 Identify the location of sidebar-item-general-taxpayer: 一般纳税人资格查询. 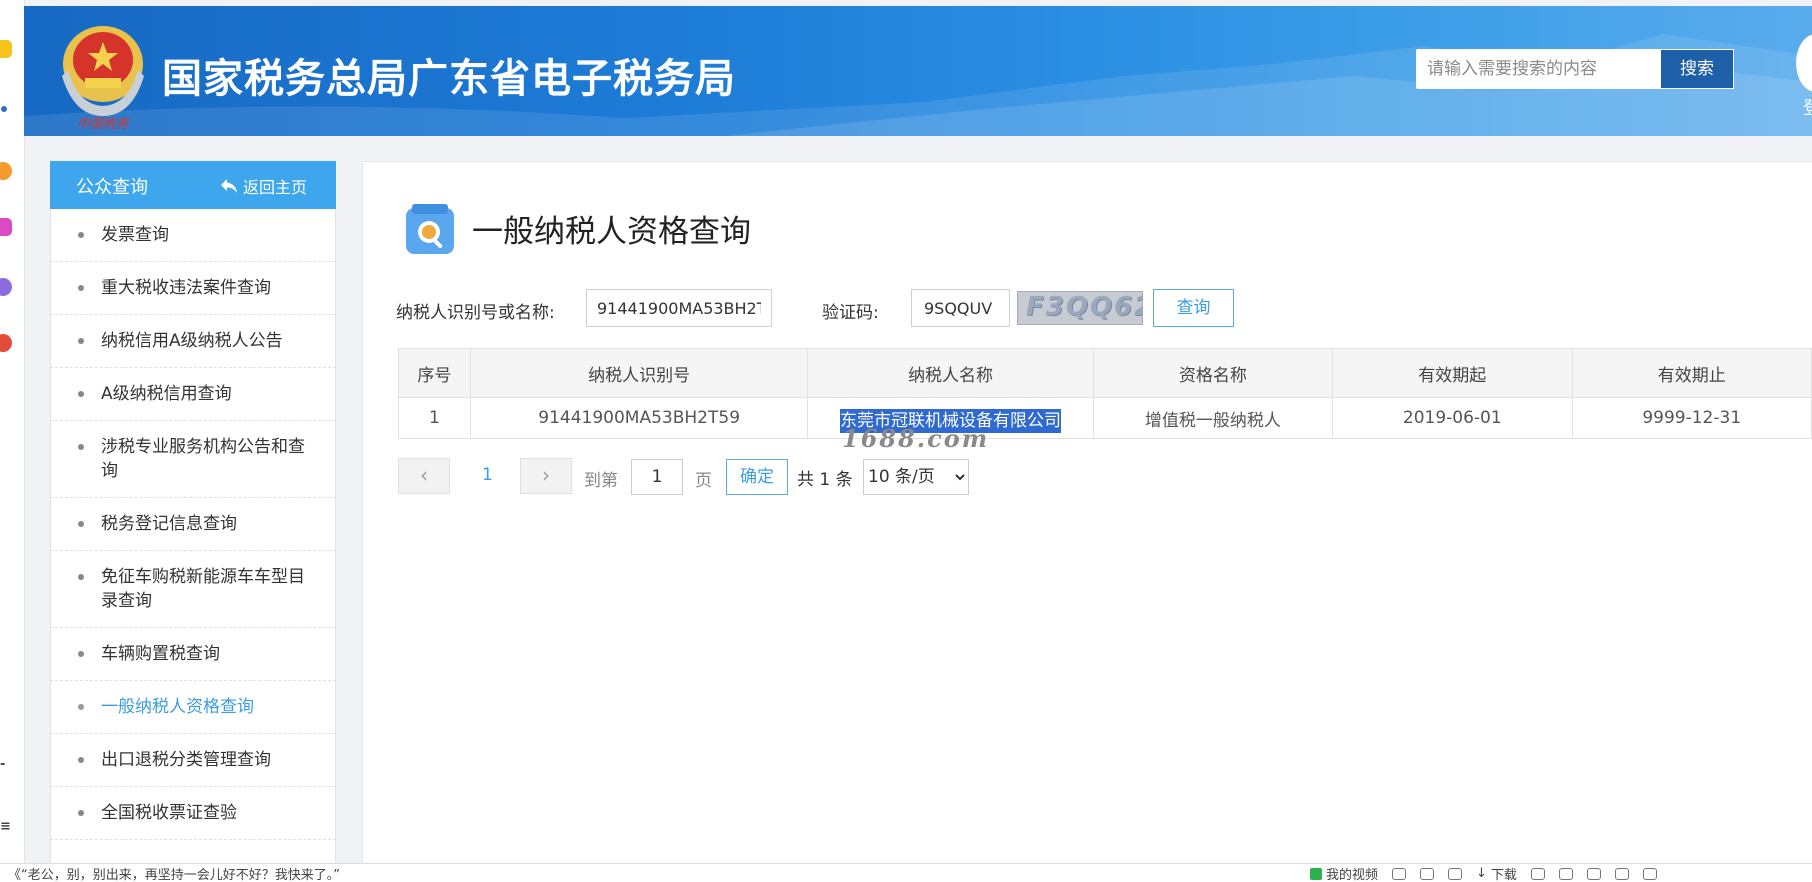
(193, 707).